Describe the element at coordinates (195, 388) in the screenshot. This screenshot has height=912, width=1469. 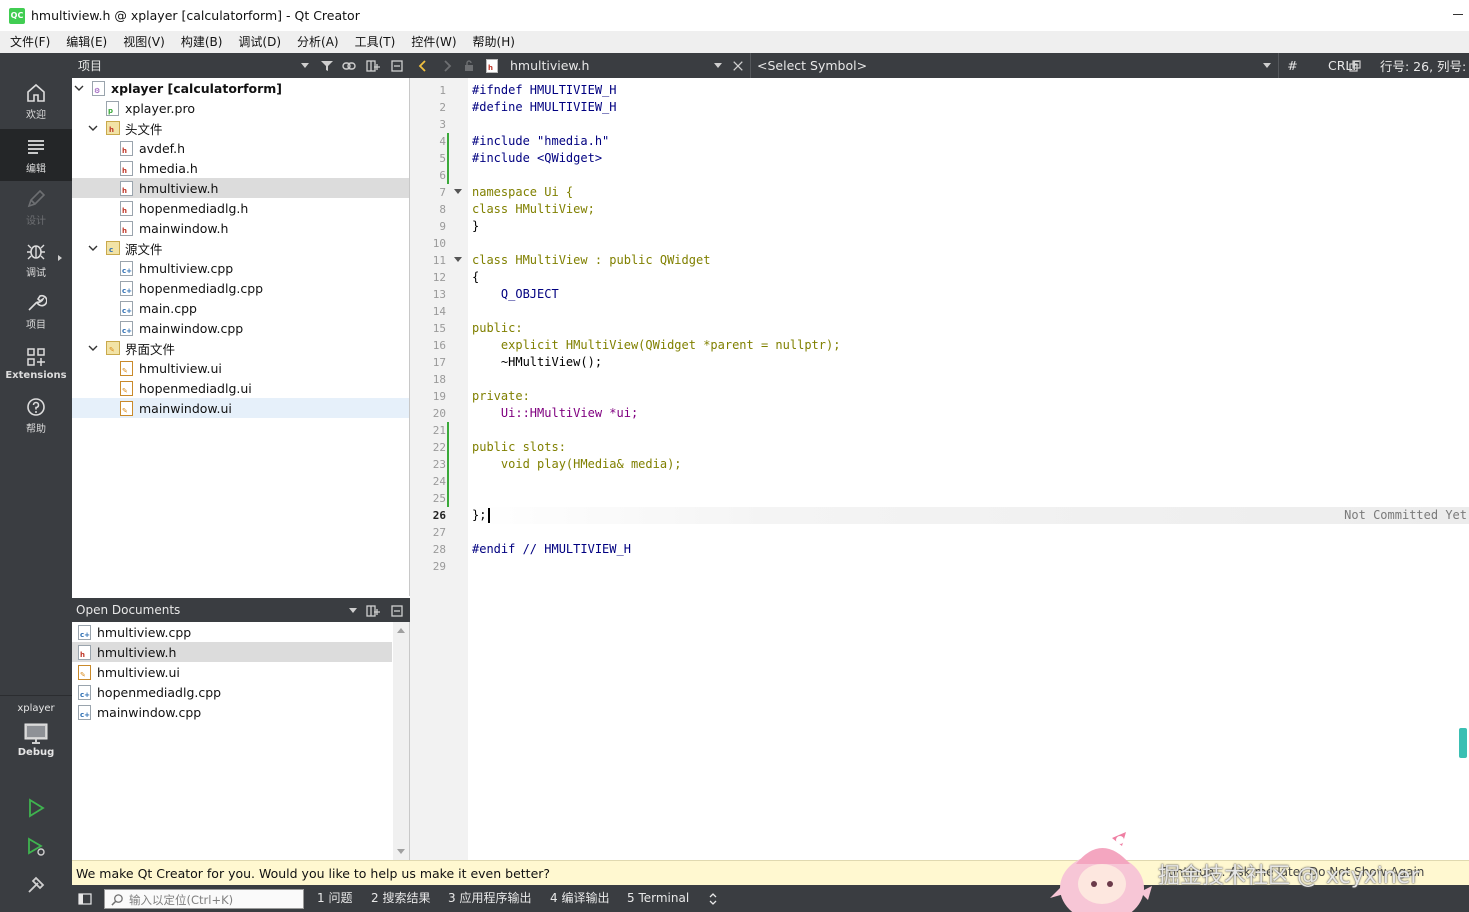
I see `tree-item-label: hopenmediadlg.ui` at that location.